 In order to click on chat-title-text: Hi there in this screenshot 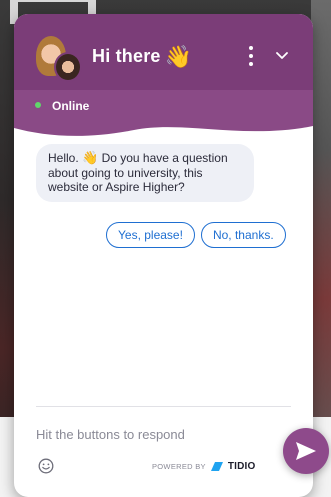, I will do `click(126, 56)`.